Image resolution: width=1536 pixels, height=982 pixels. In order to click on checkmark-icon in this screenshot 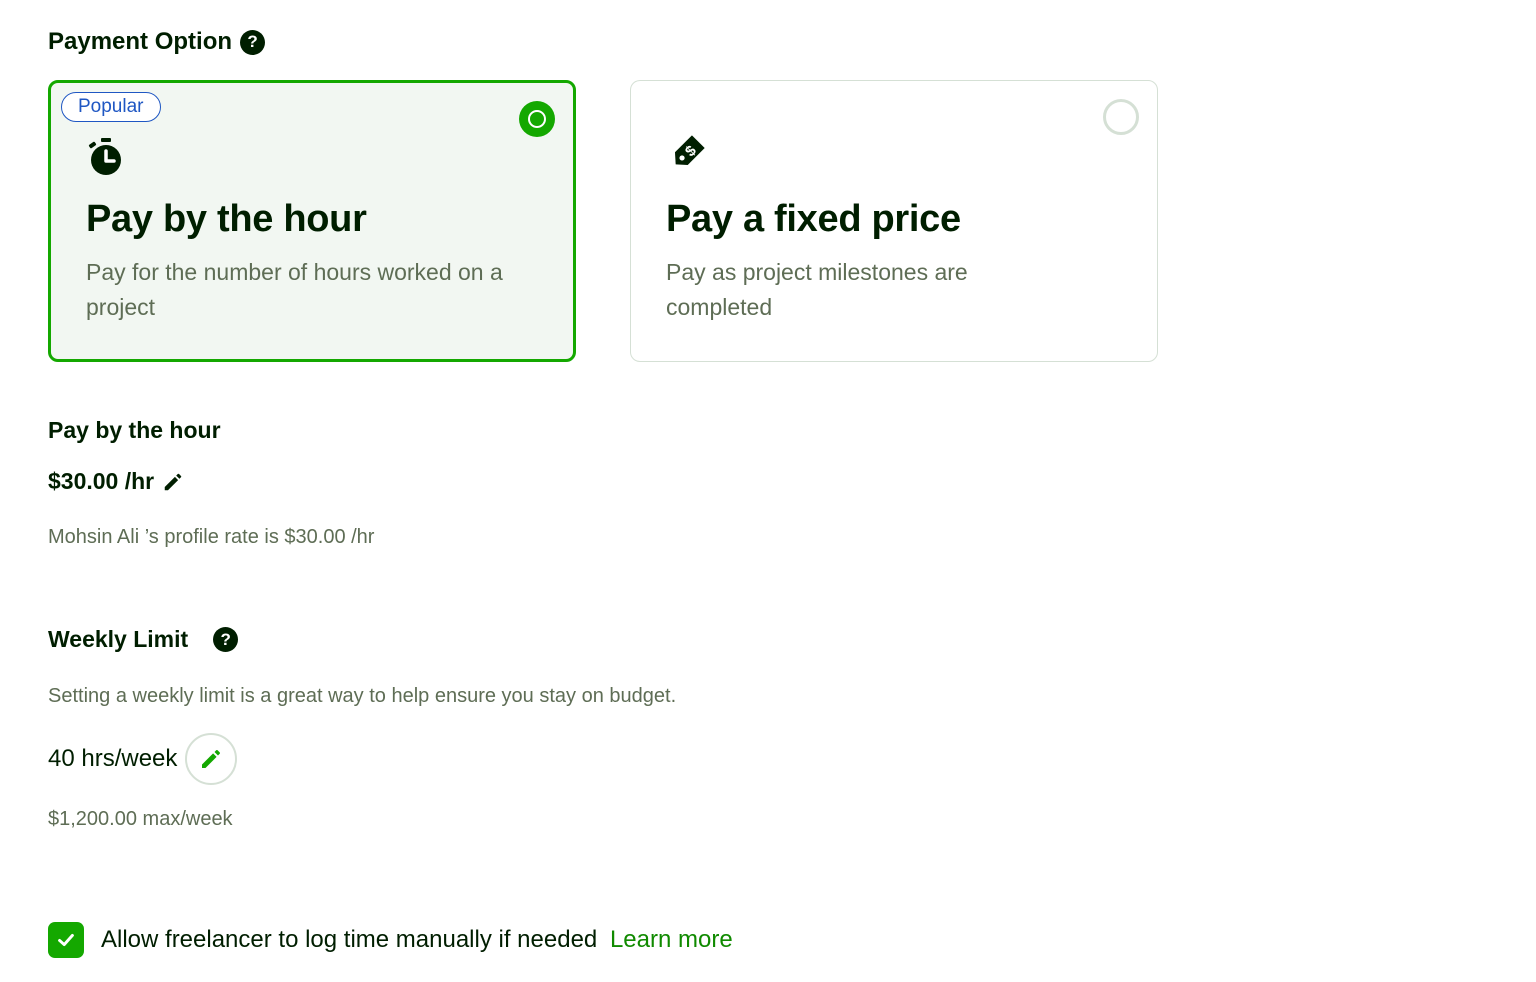, I will do `click(66, 940)`.